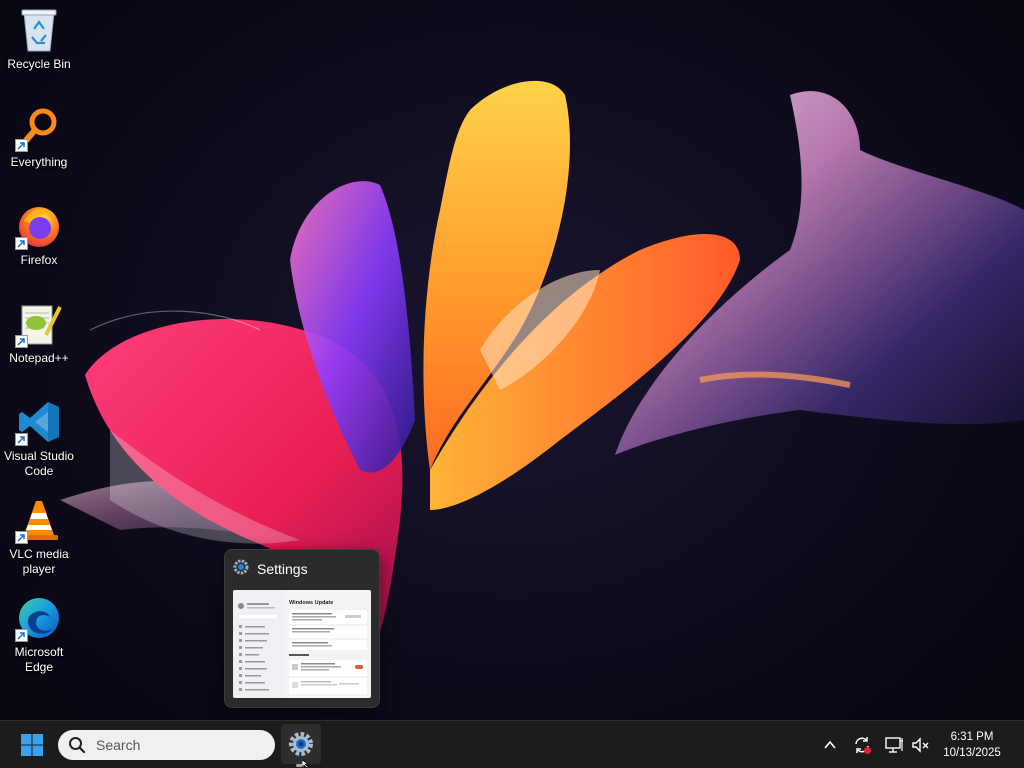 This screenshot has width=1024, height=768. I want to click on tray-sync-status, so click(862, 745).